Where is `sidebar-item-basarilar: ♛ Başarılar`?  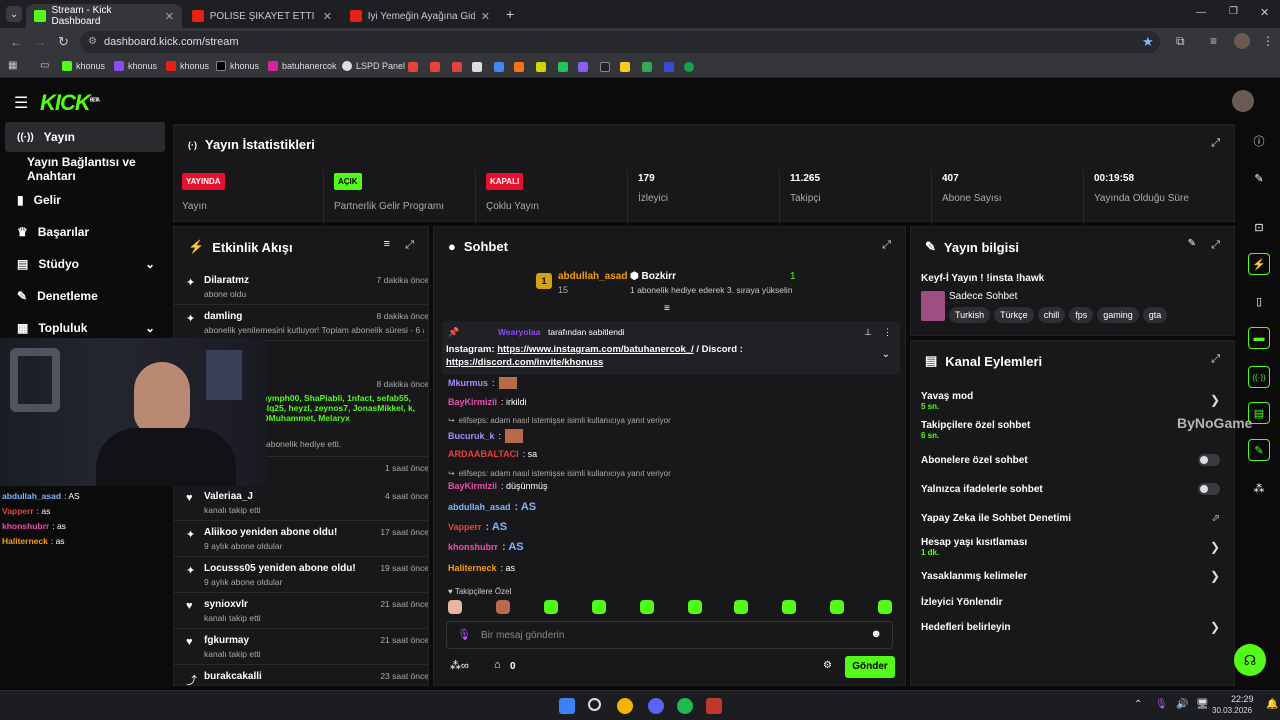
sidebar-item-basarilar: ♛ Başarılar is located at coordinates (85, 232).